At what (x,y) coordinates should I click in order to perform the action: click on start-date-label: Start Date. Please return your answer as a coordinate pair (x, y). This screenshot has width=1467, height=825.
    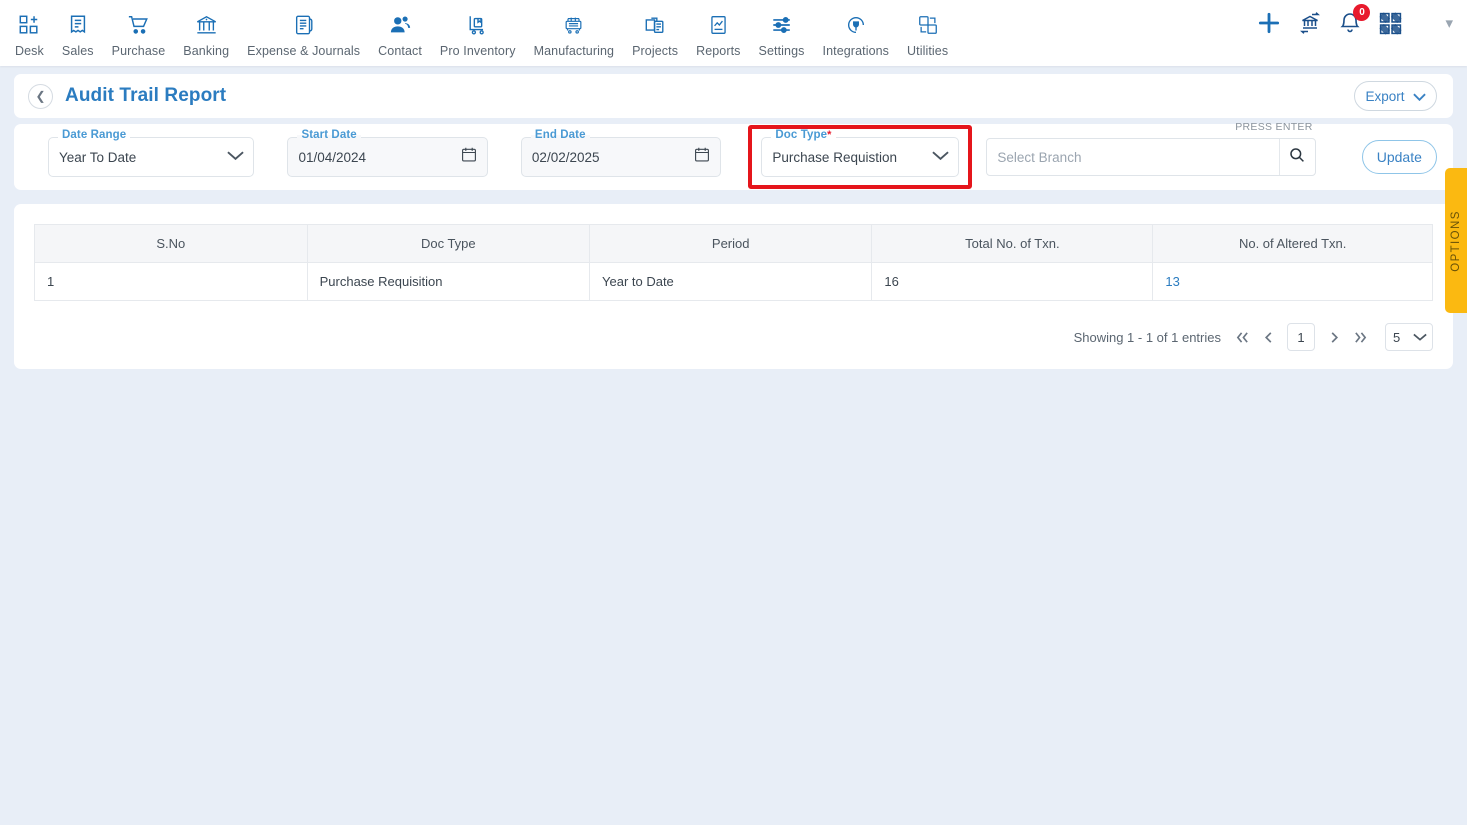
    Looking at the image, I should click on (329, 135).